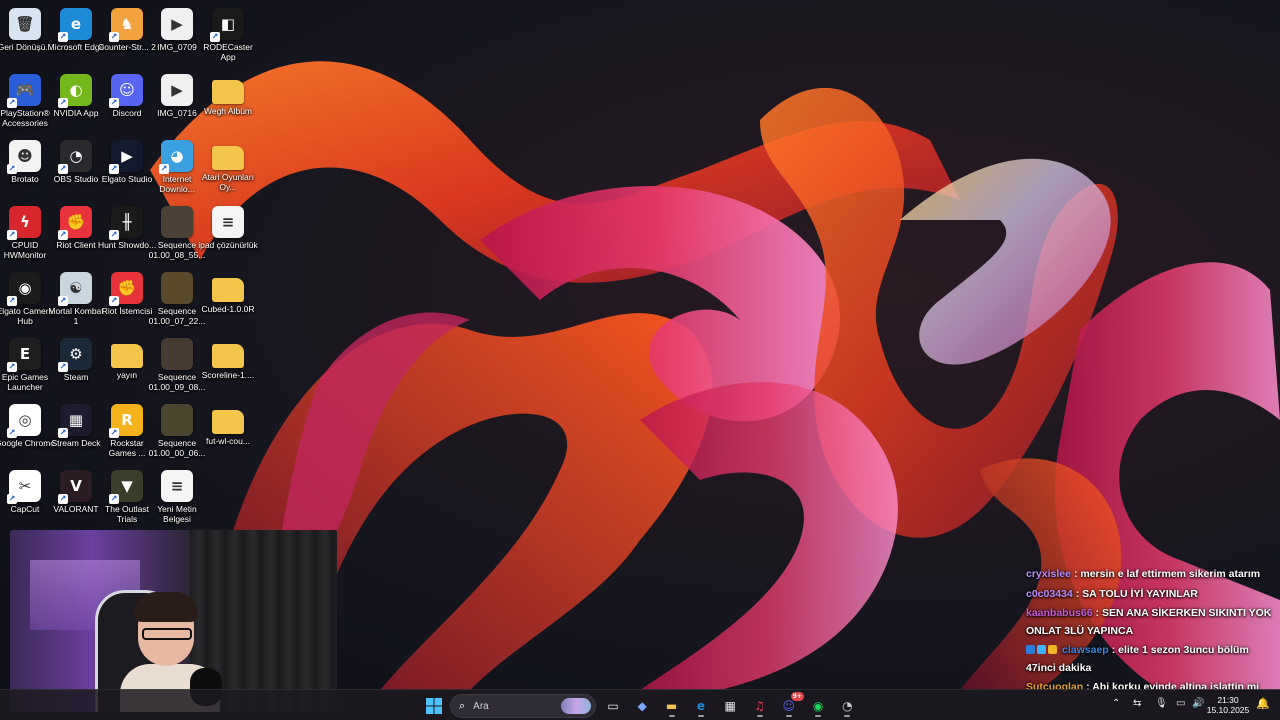 Image resolution: width=1280 pixels, height=720 pixels. I want to click on desktop-icon: ✊ ↗ Riot Client, so click(76, 233).